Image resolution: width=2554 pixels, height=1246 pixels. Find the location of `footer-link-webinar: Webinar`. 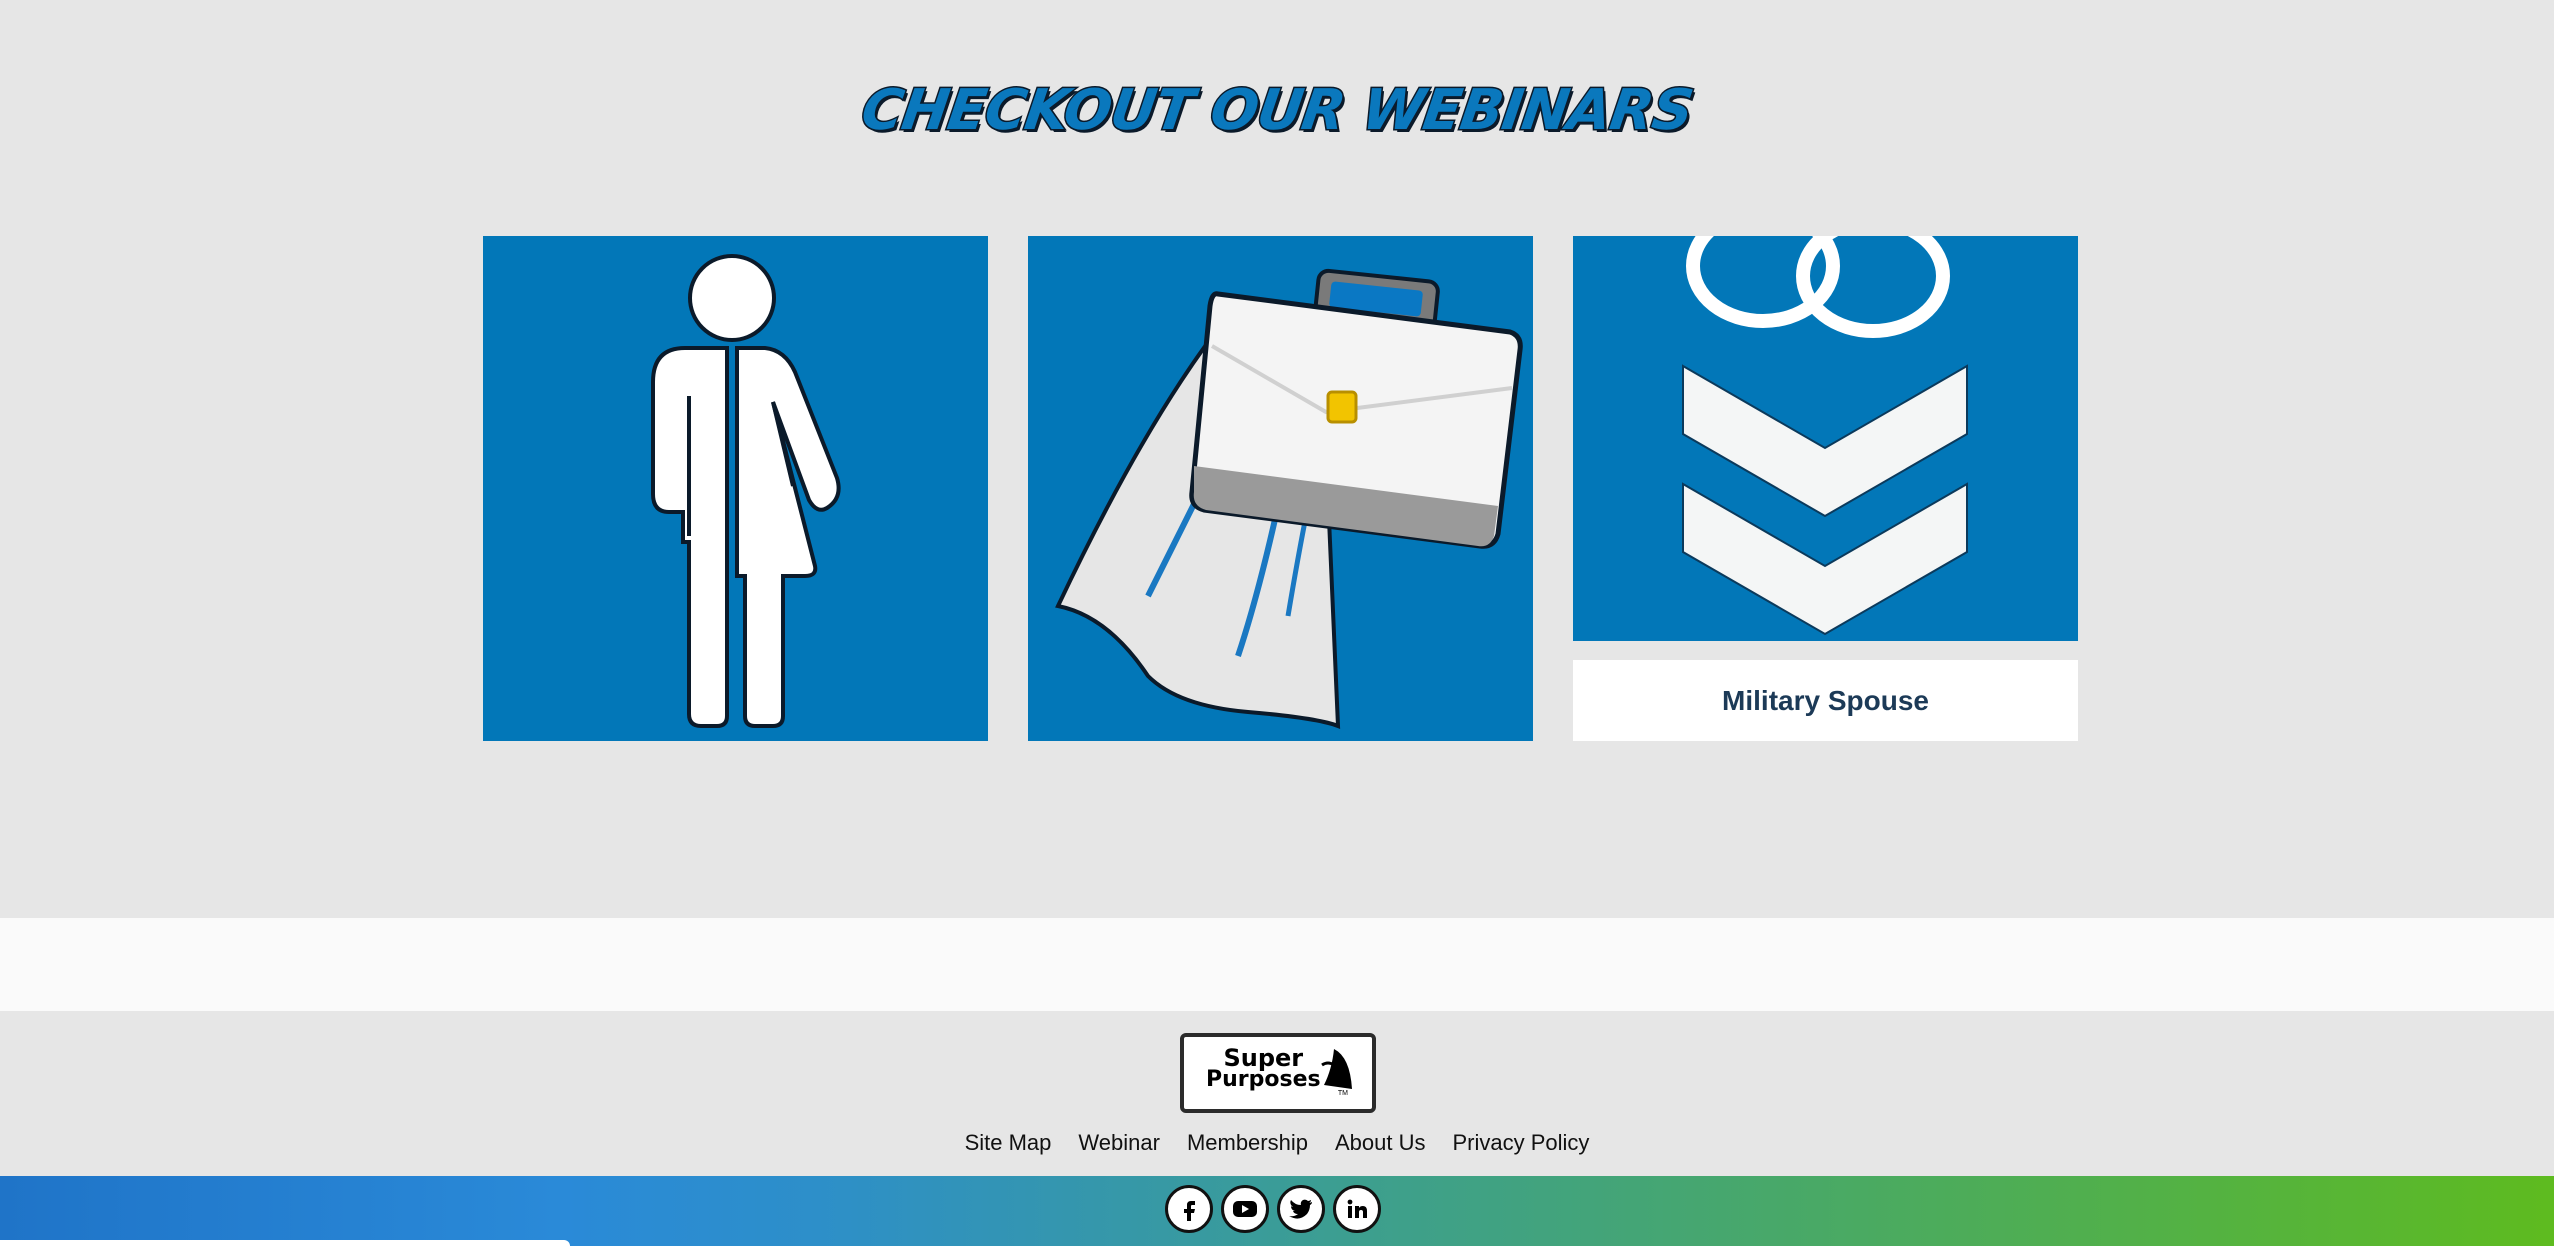

footer-link-webinar: Webinar is located at coordinates (1119, 1143).